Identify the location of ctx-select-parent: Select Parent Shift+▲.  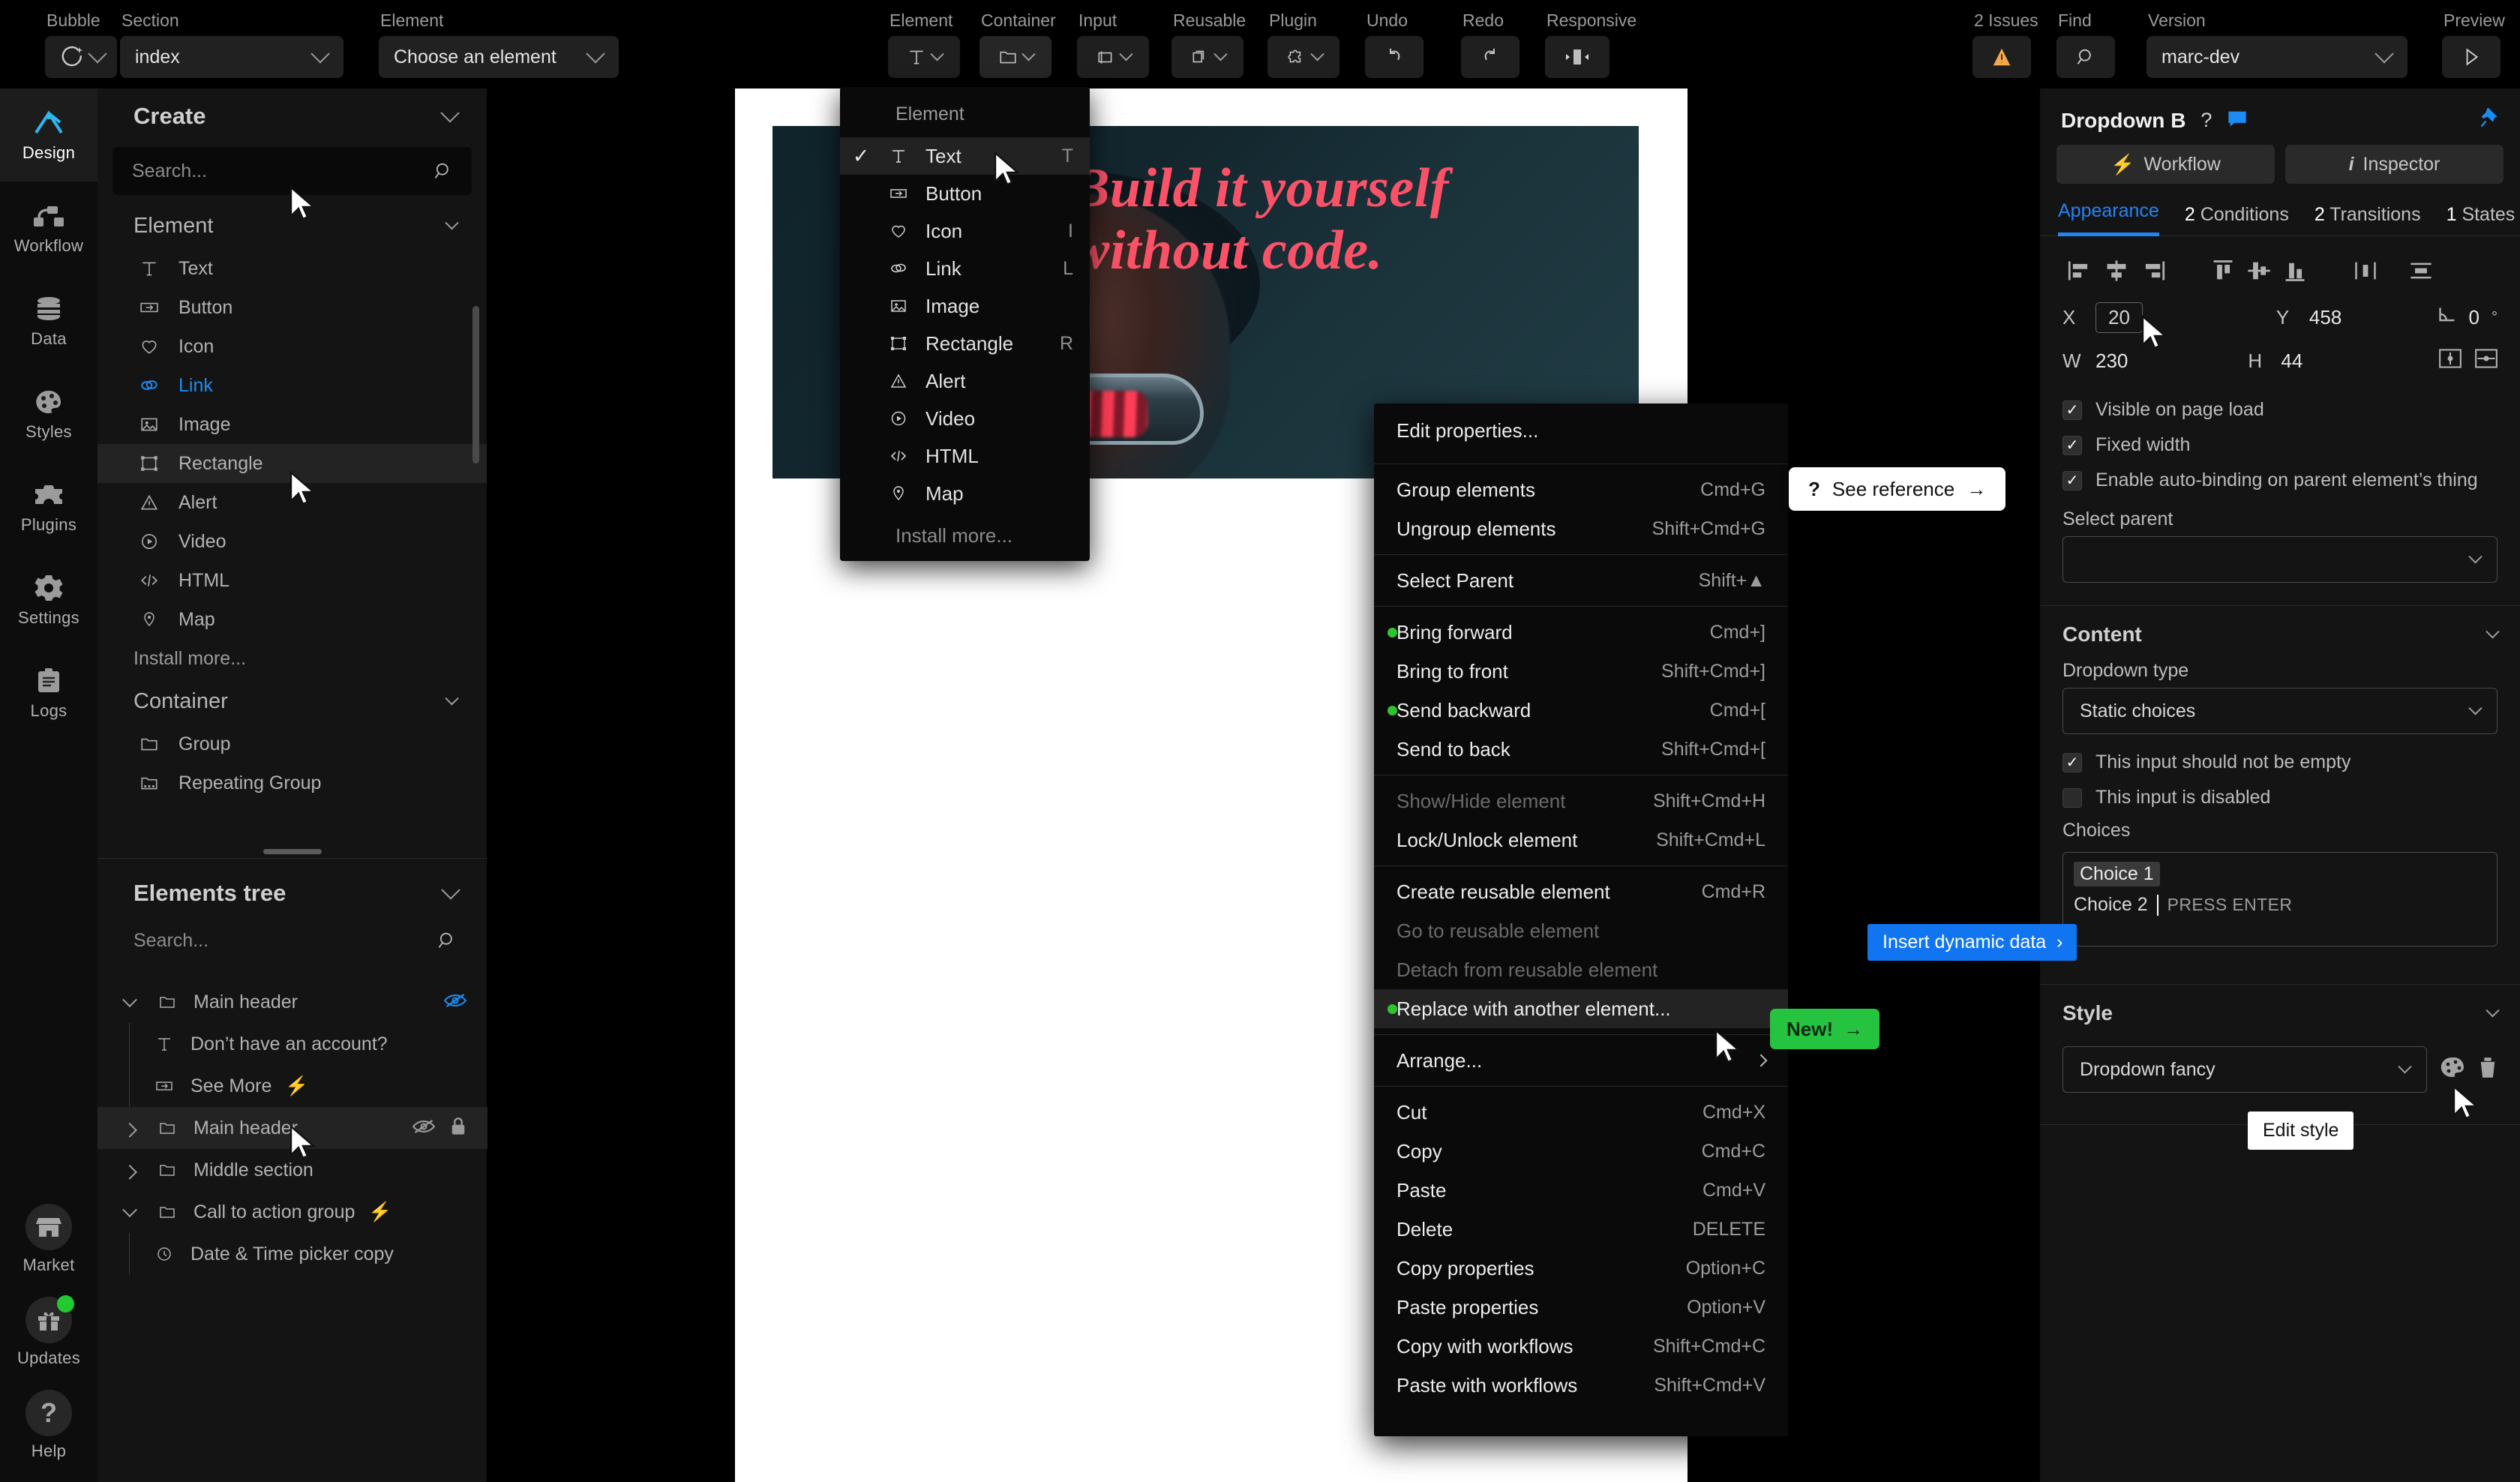
(1581, 580).